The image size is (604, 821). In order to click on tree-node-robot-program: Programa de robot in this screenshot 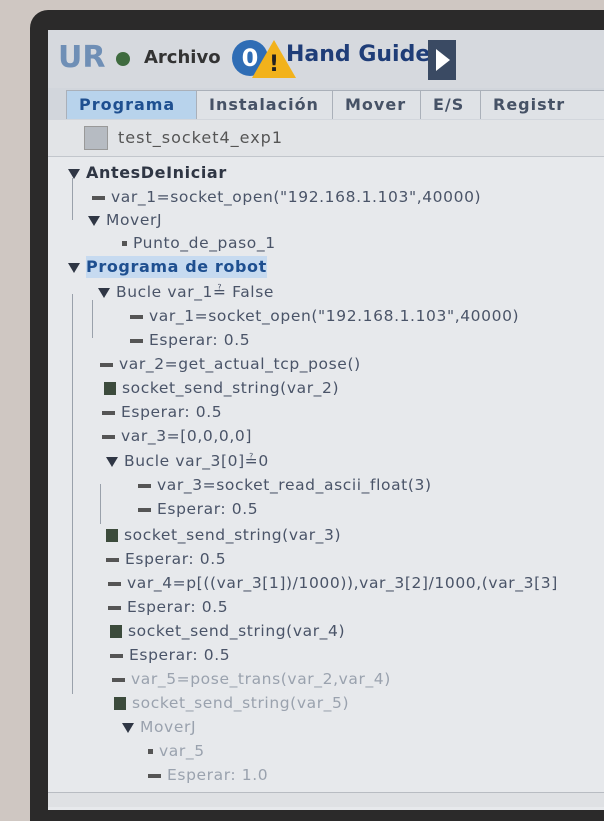, I will do `click(167, 267)`.